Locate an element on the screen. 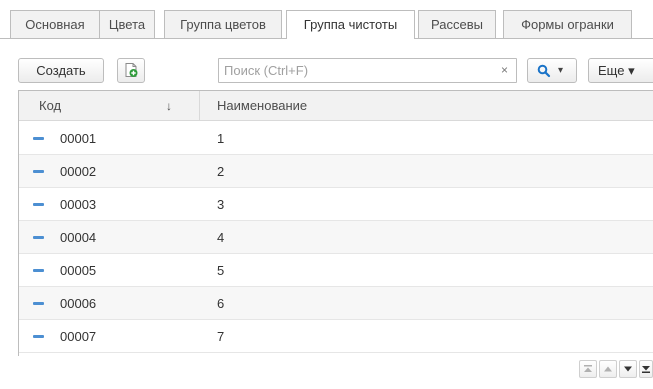  search-field: × is located at coordinates (367, 70).